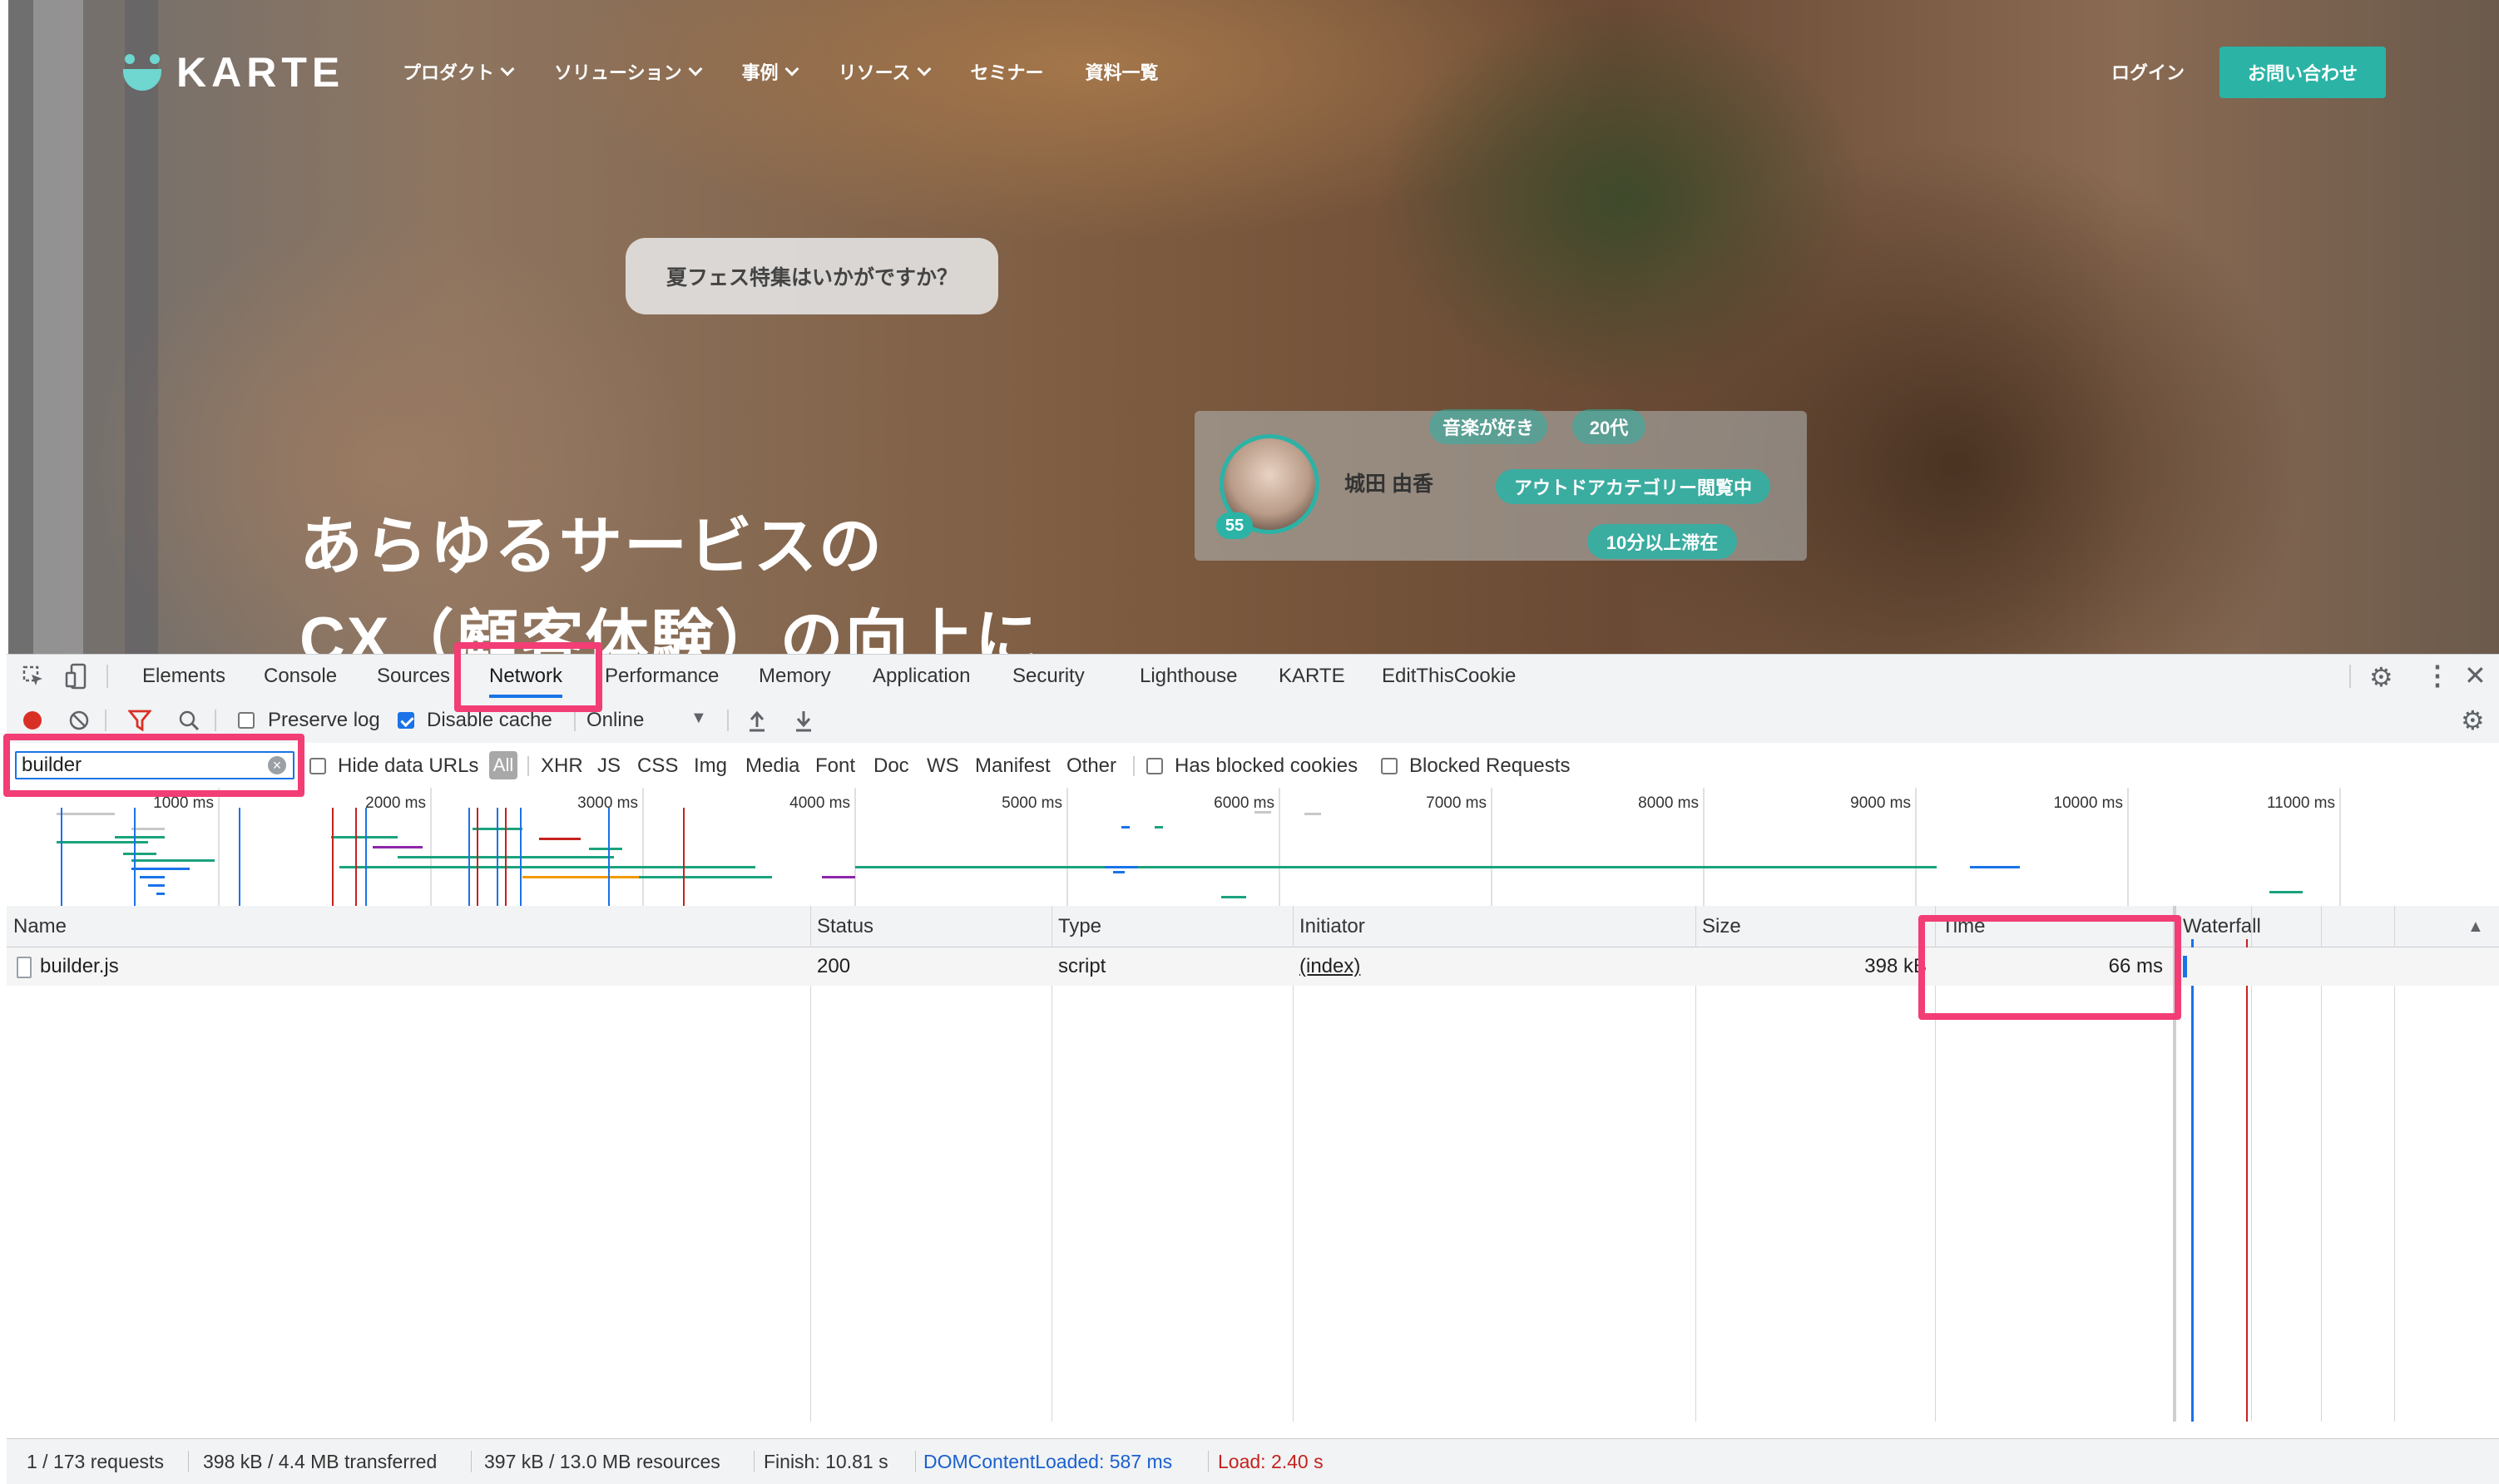 The height and width of the screenshot is (1484, 2499). Describe the element at coordinates (1253, 721) in the screenshot. I see `network-toolbar: Preserve log Disable cache Online ▼ ⚙` at that location.